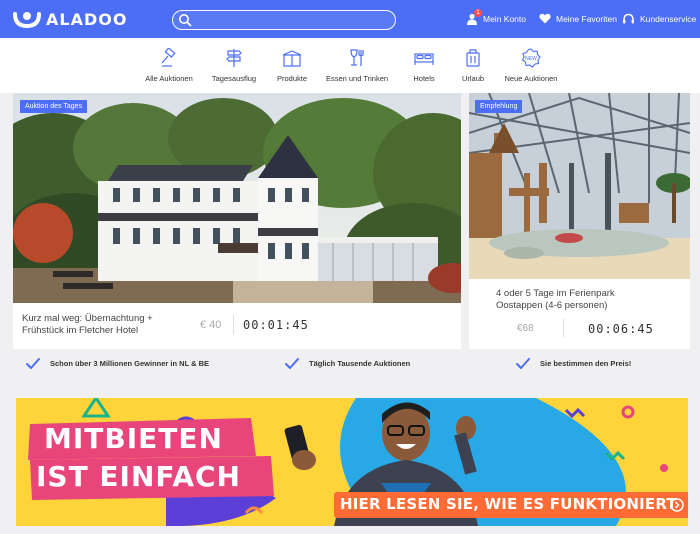 The height and width of the screenshot is (534, 700). What do you see at coordinates (185, 20) in the screenshot?
I see `search-icon` at bounding box center [185, 20].